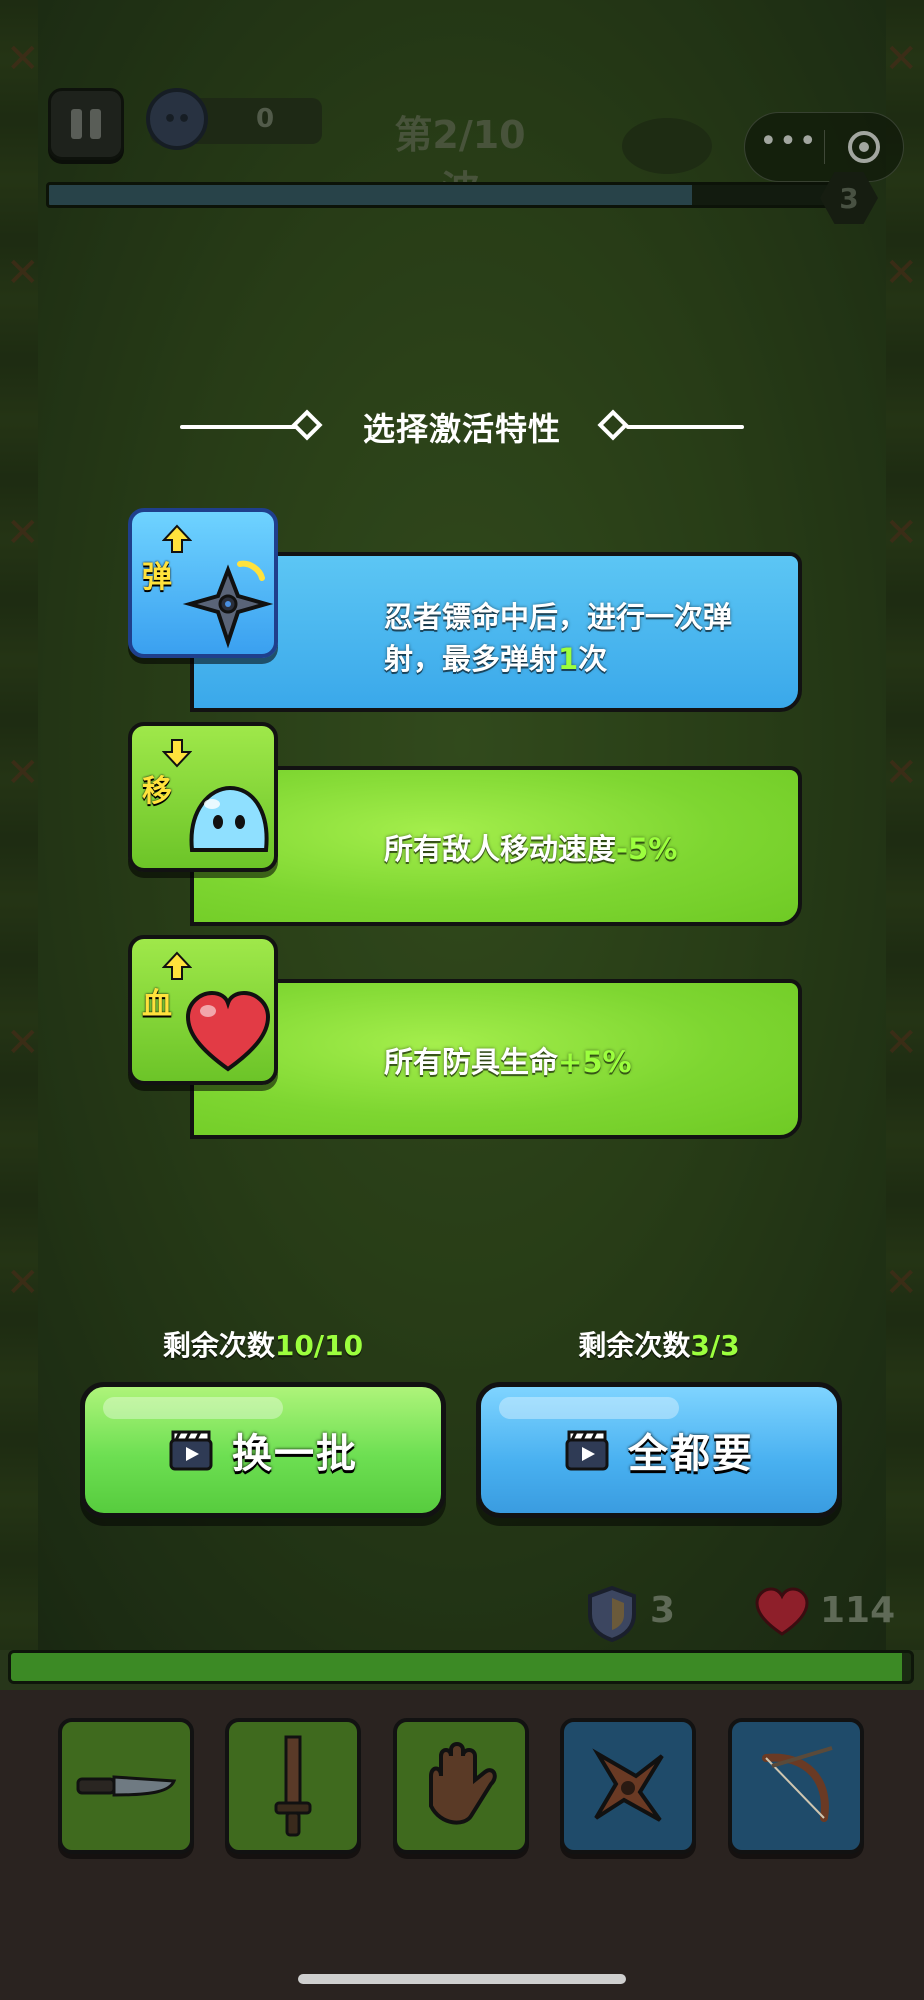 The image size is (924, 2000). Describe the element at coordinates (461, 429) in the screenshot. I see `modal-title: 选择激活特性` at that location.